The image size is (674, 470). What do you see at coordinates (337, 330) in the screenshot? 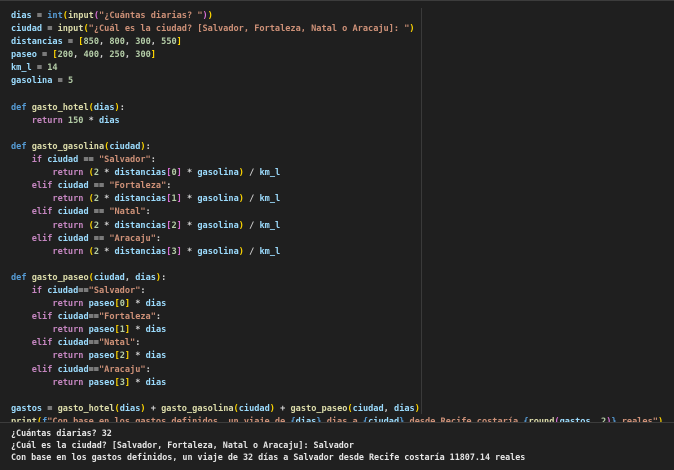
I see `code-line: return paseo[1] * dias` at bounding box center [337, 330].